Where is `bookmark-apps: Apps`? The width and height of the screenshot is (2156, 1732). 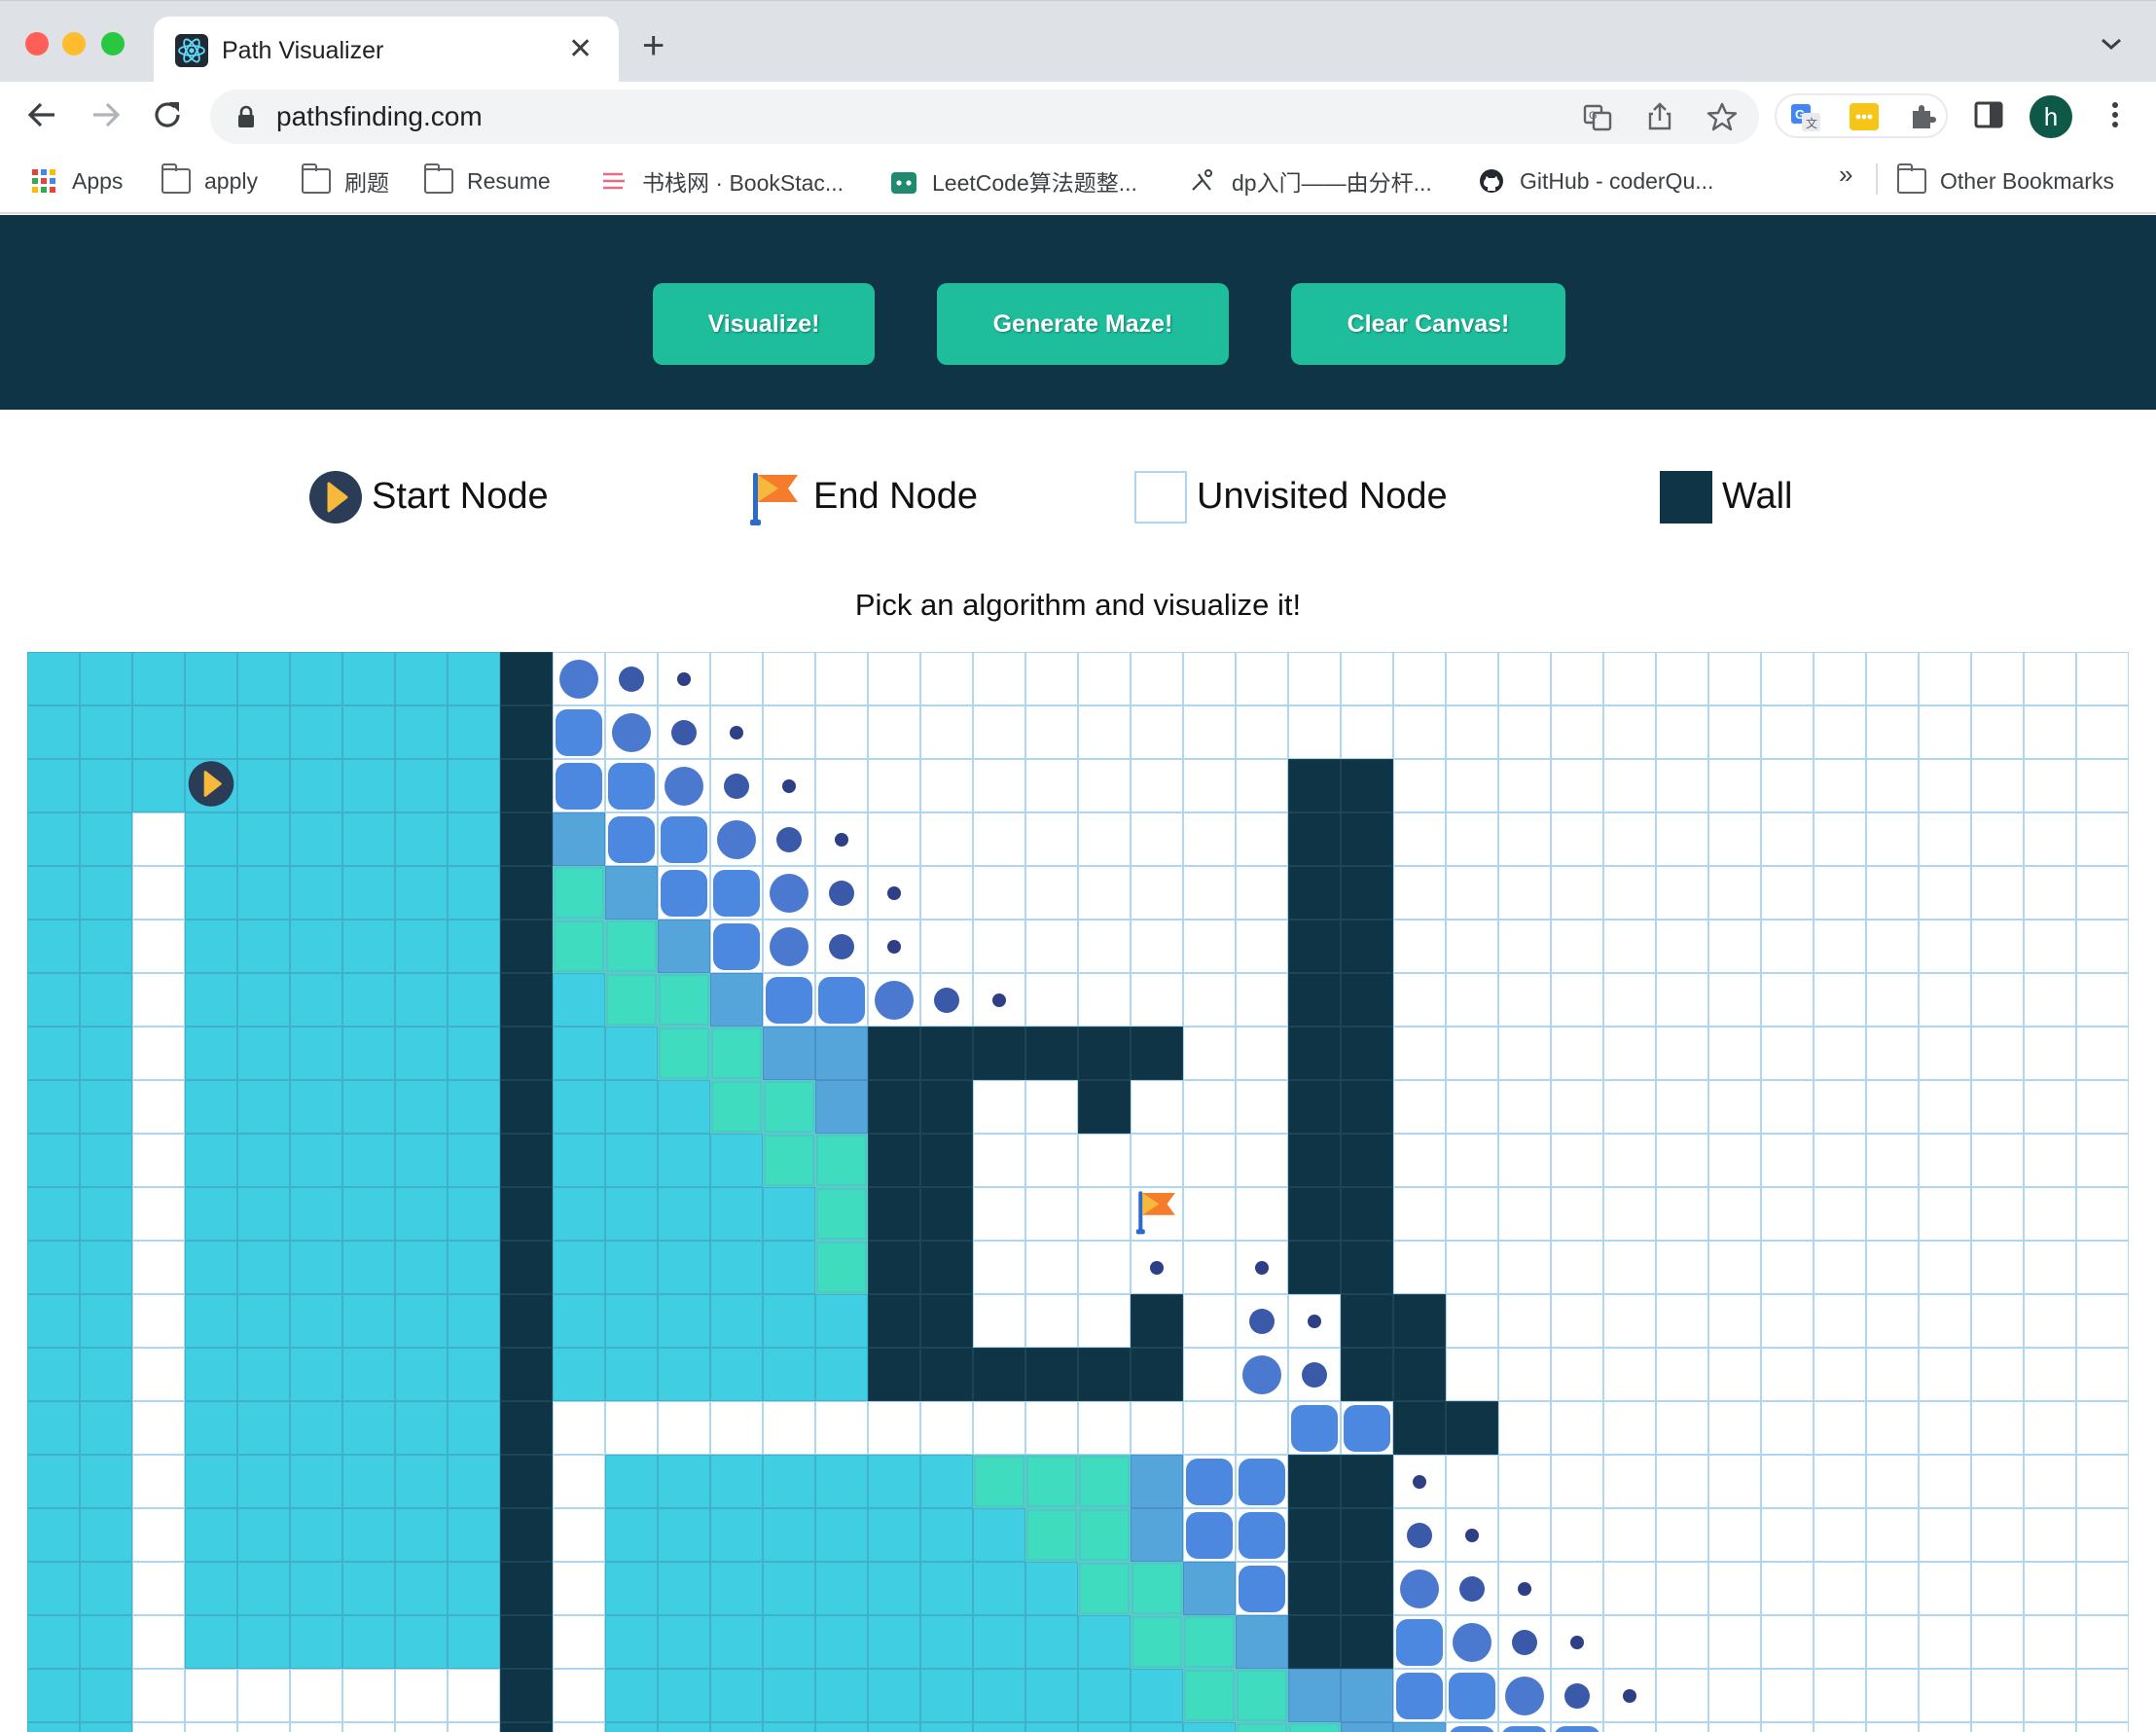
bookmark-apps: Apps is located at coordinates (76, 181).